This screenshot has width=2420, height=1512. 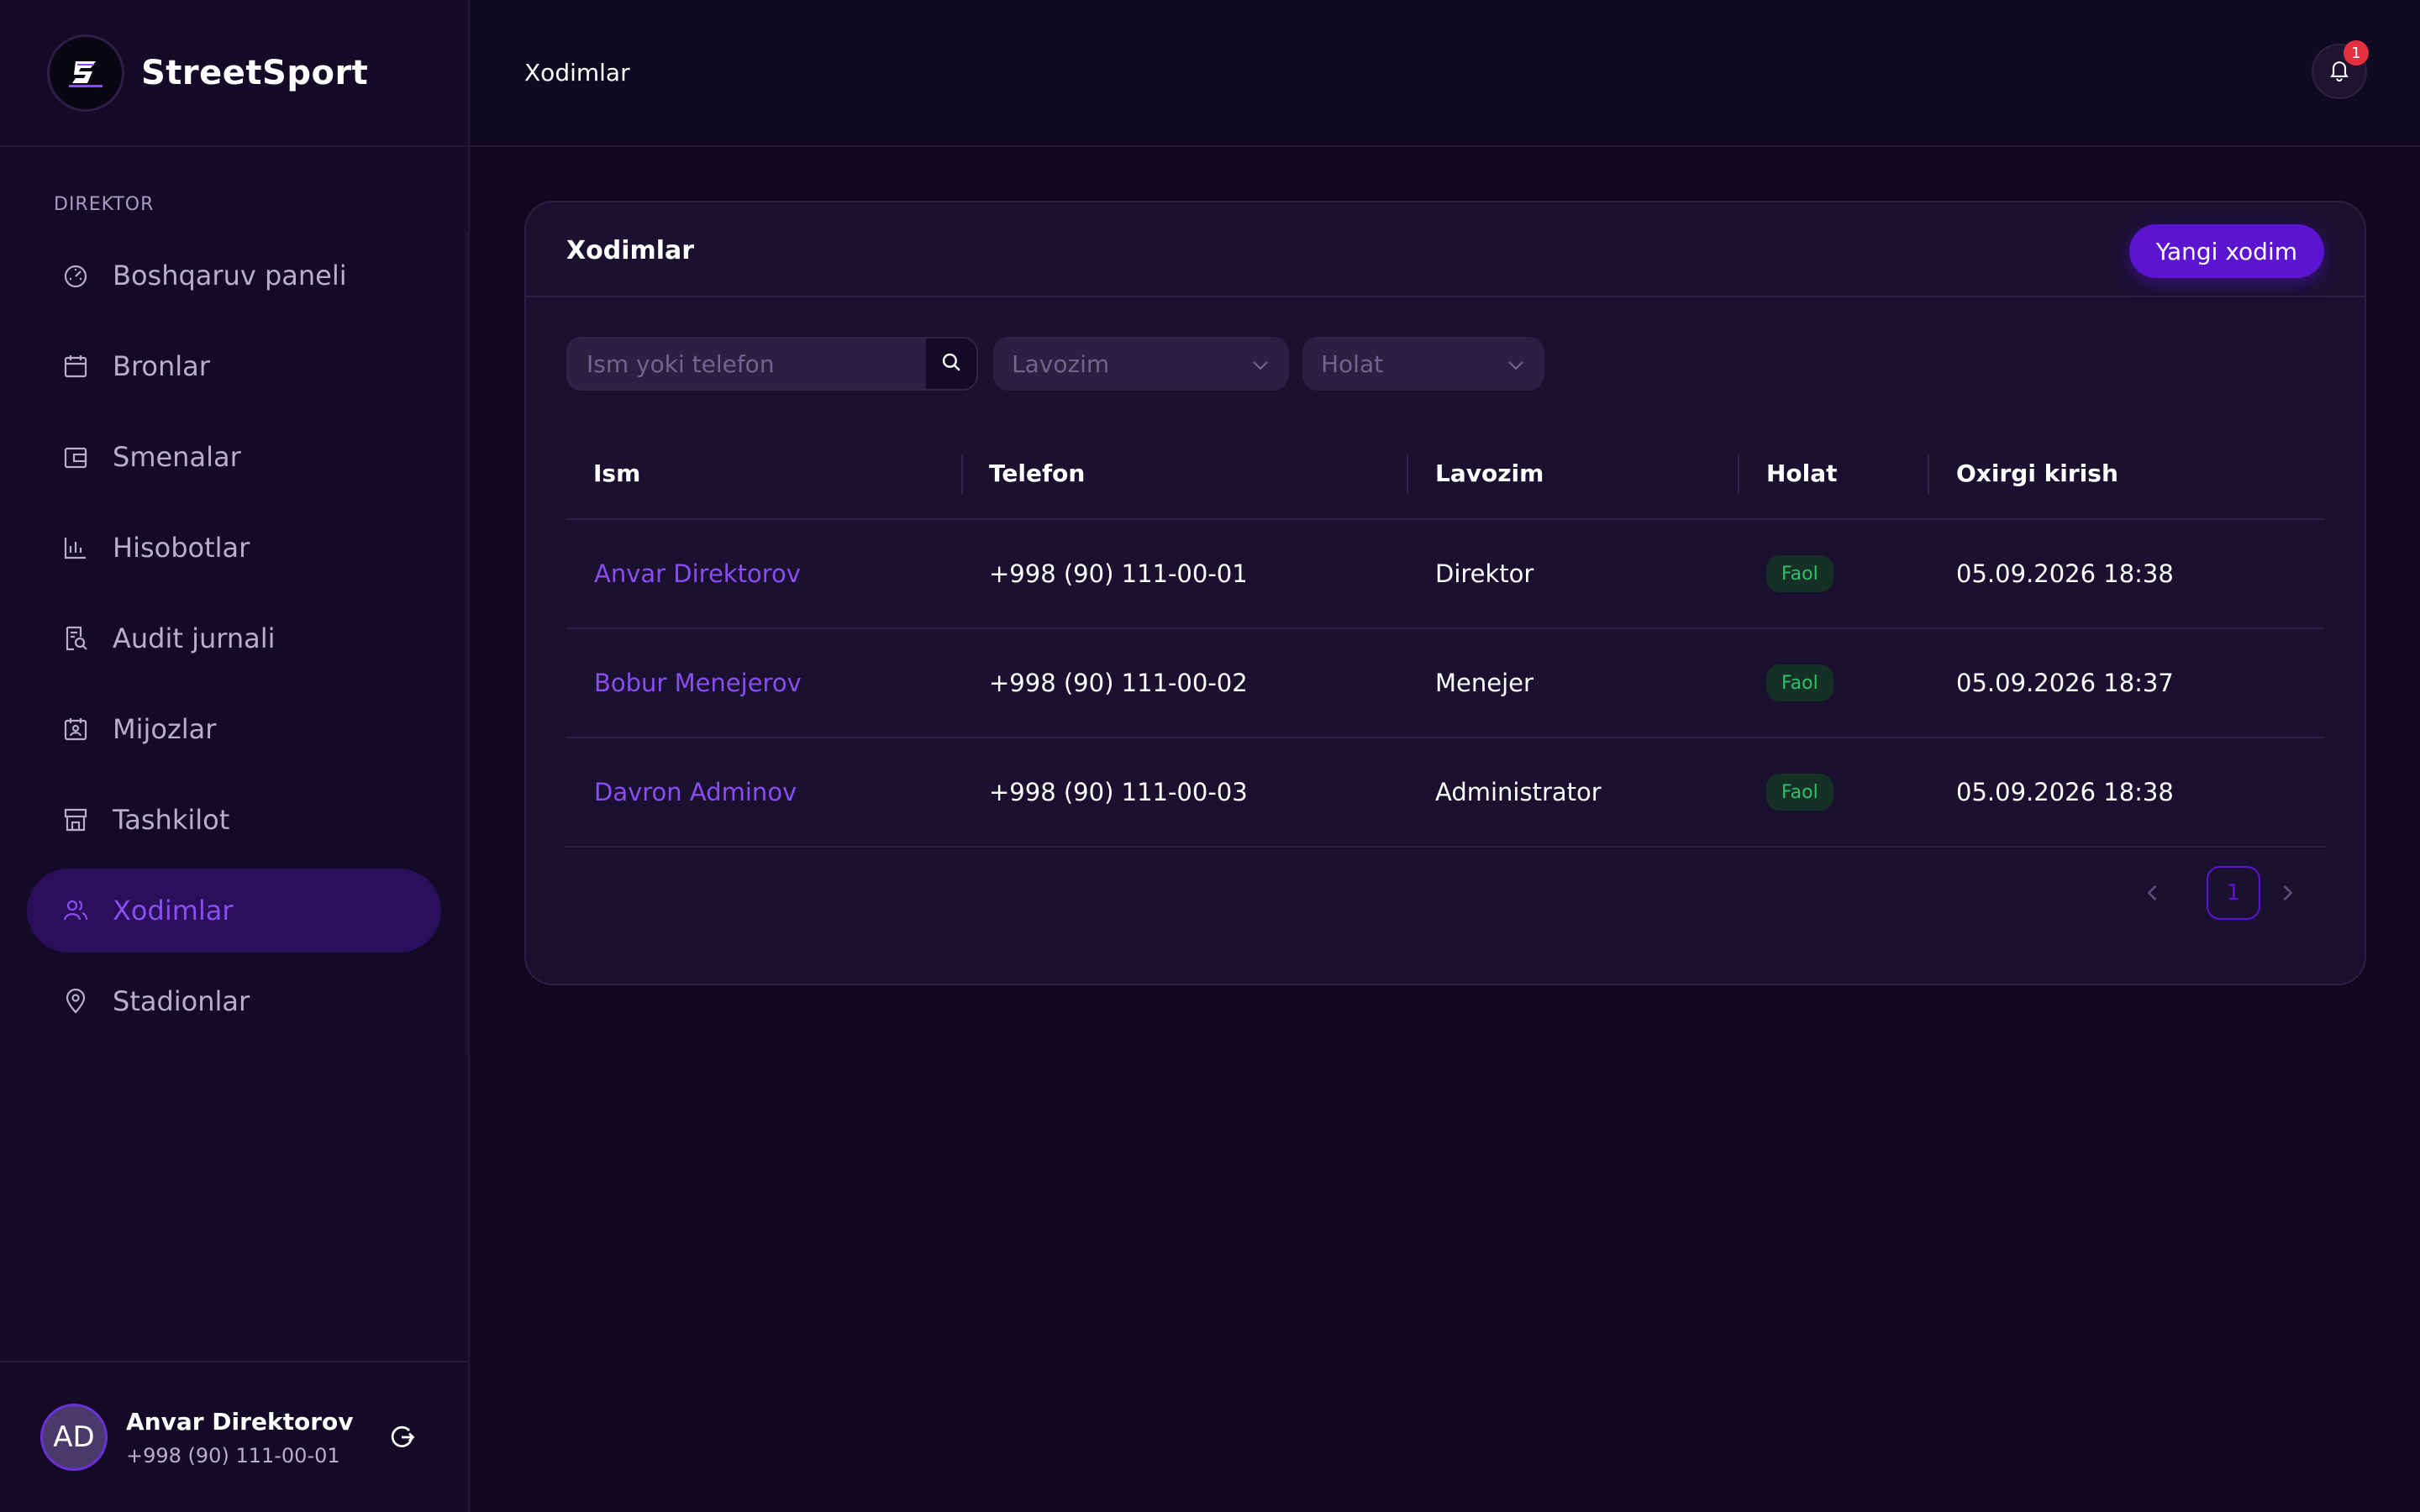 I want to click on brand: StreetSport, so click(x=234, y=73).